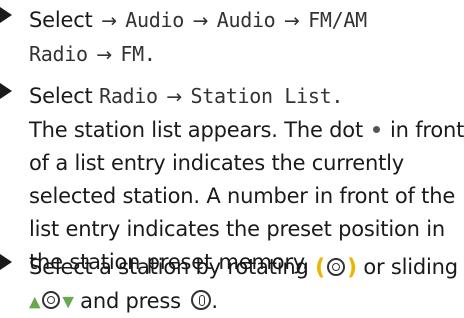 The image size is (464, 318). What do you see at coordinates (244, 163) in the screenshot?
I see `desc-line-2: of a list entry indicates the currently` at bounding box center [244, 163].